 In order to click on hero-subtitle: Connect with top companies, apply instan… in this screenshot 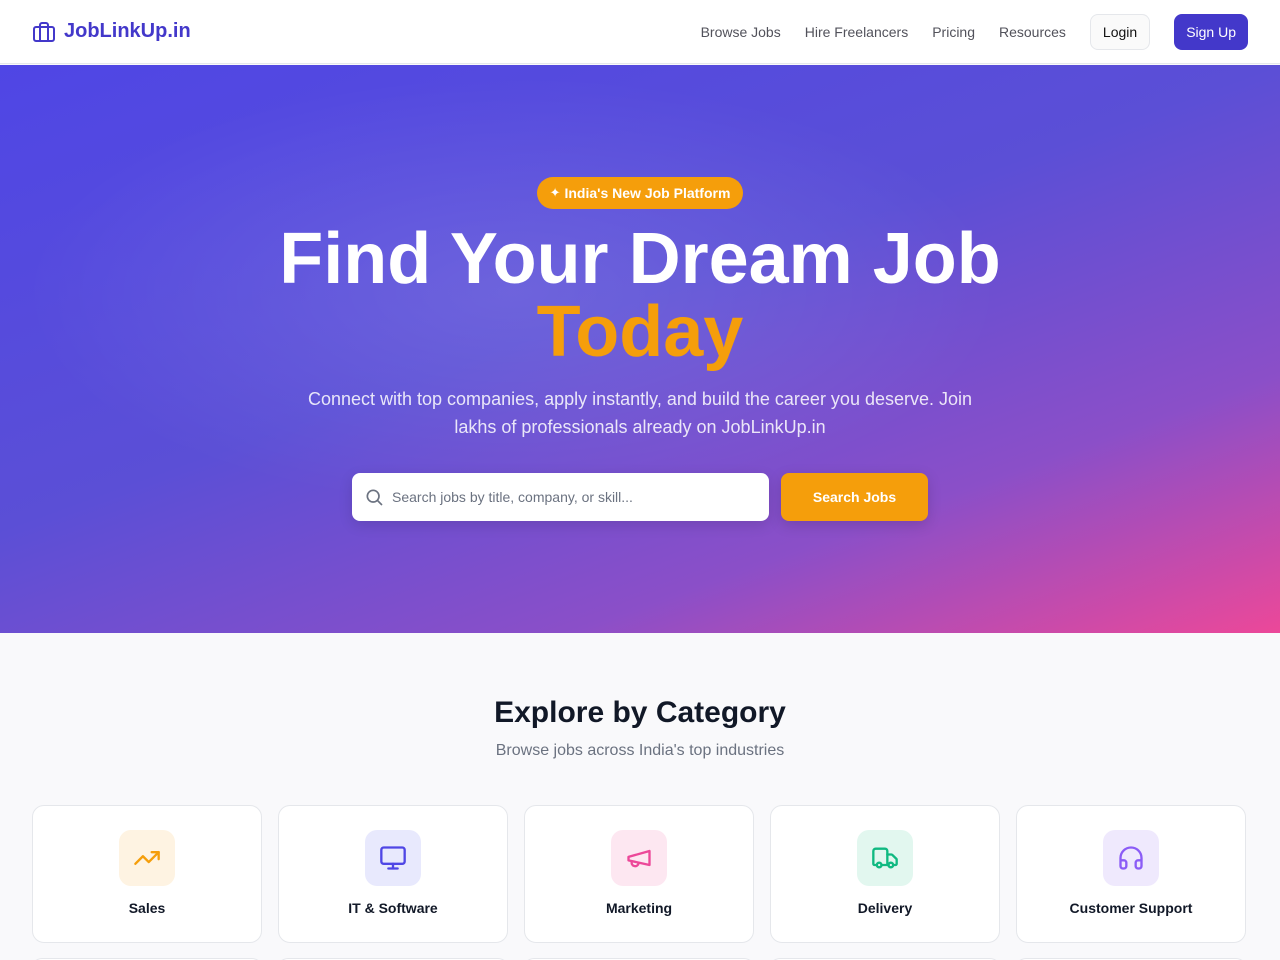, I will do `click(640, 413)`.